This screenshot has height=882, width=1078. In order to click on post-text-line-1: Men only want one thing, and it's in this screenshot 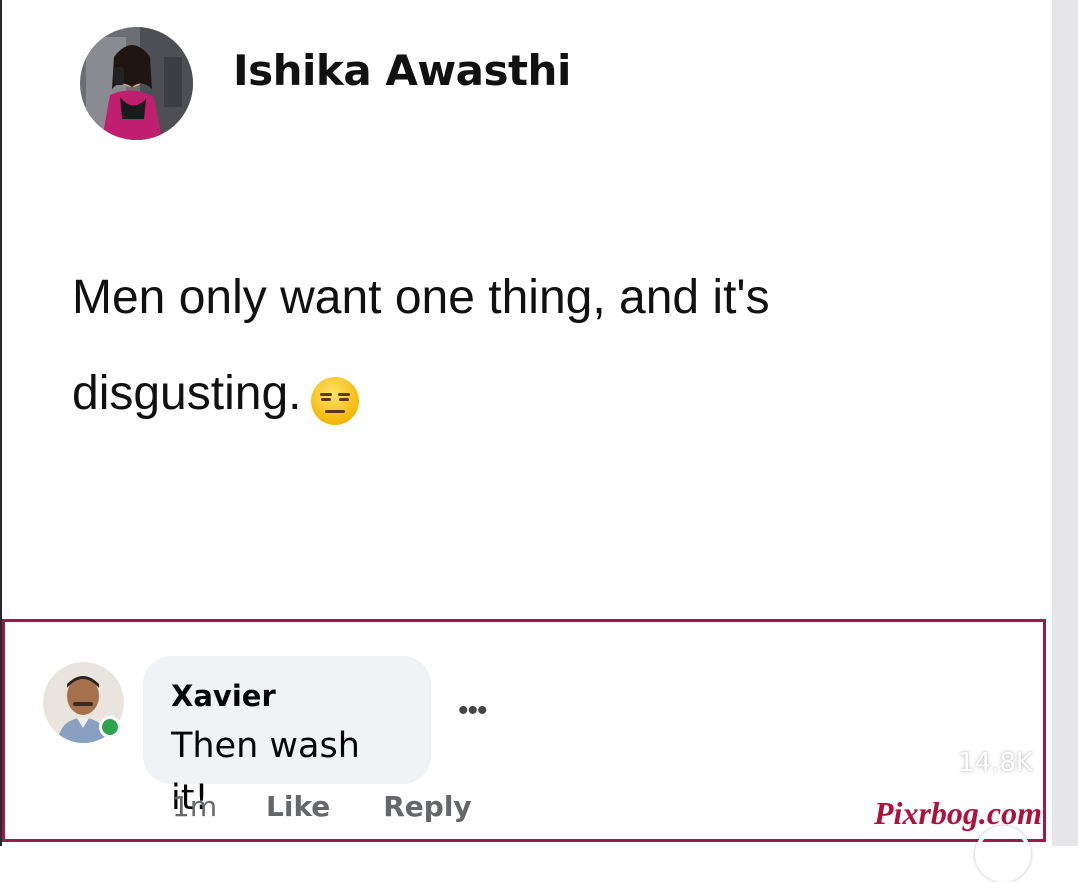, I will do `click(421, 297)`.